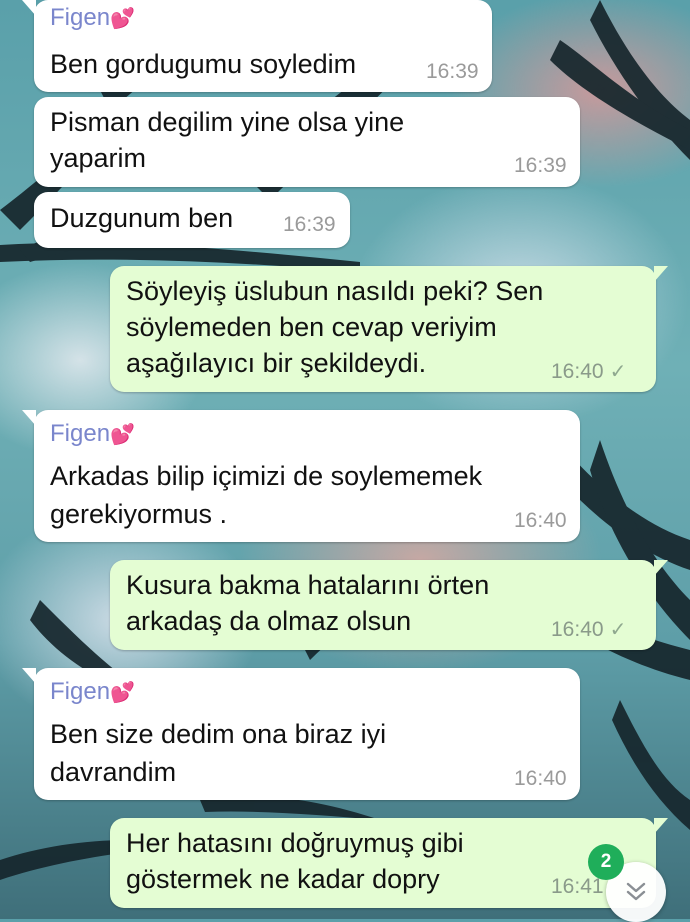 Image resolution: width=690 pixels, height=922 pixels. Describe the element at coordinates (295, 843) in the screenshot. I see `message-text: Her hatasını doğruymuş gibi` at that location.